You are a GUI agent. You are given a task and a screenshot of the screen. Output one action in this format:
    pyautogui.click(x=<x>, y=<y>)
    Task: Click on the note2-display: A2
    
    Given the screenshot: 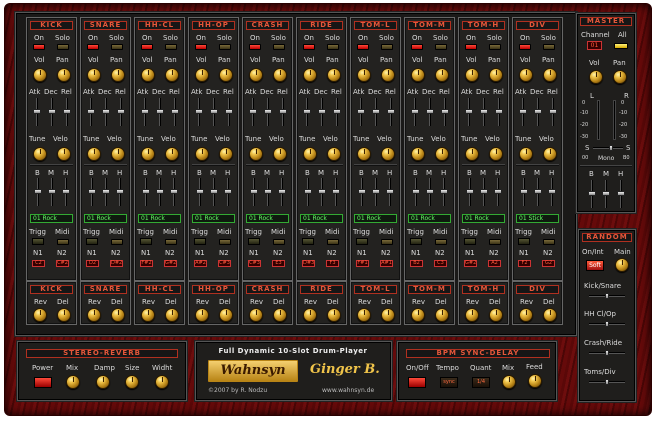 What is the action you would take?
    pyautogui.click(x=494, y=263)
    